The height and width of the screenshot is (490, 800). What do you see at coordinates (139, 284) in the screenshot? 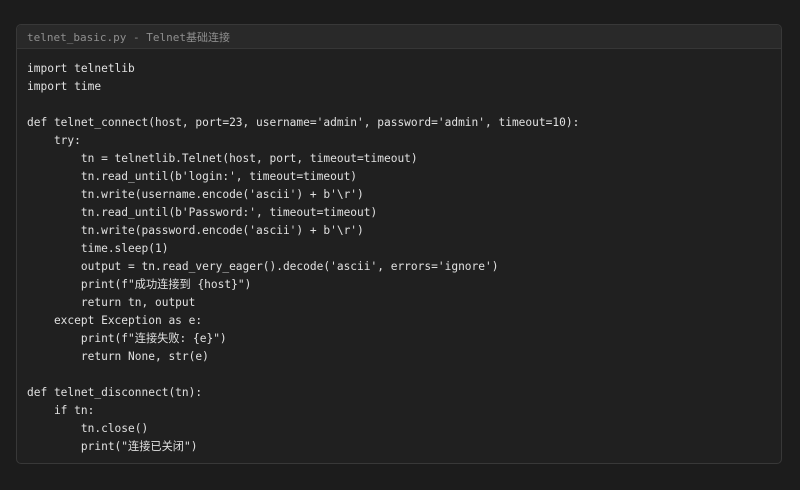
I see `code-line: print(f"成功连接到 {host}")` at bounding box center [139, 284].